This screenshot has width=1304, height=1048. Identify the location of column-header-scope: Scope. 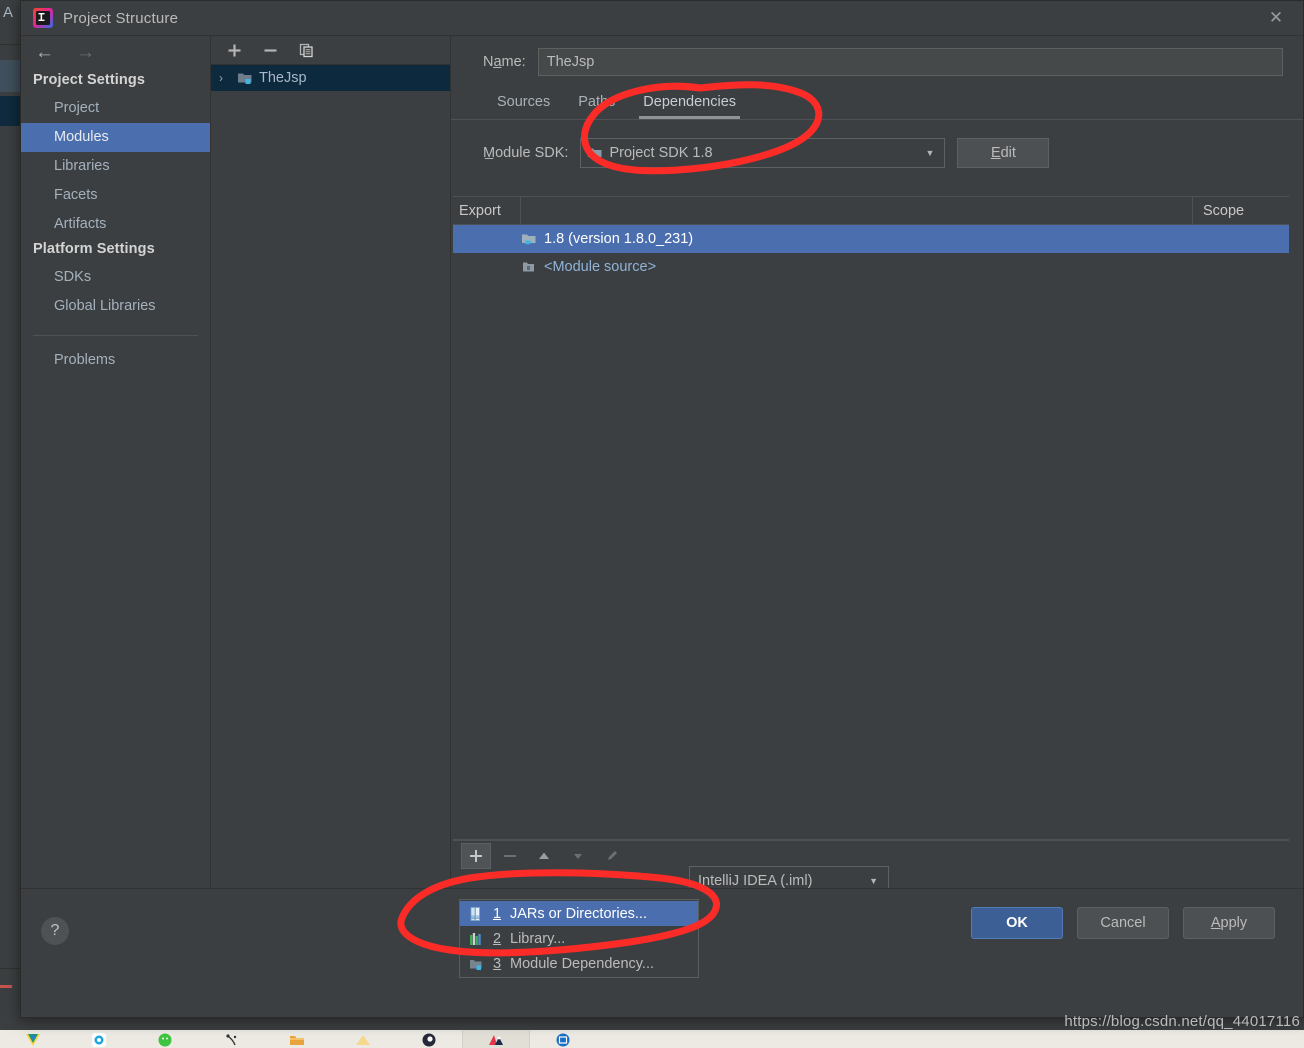
(1241, 210).